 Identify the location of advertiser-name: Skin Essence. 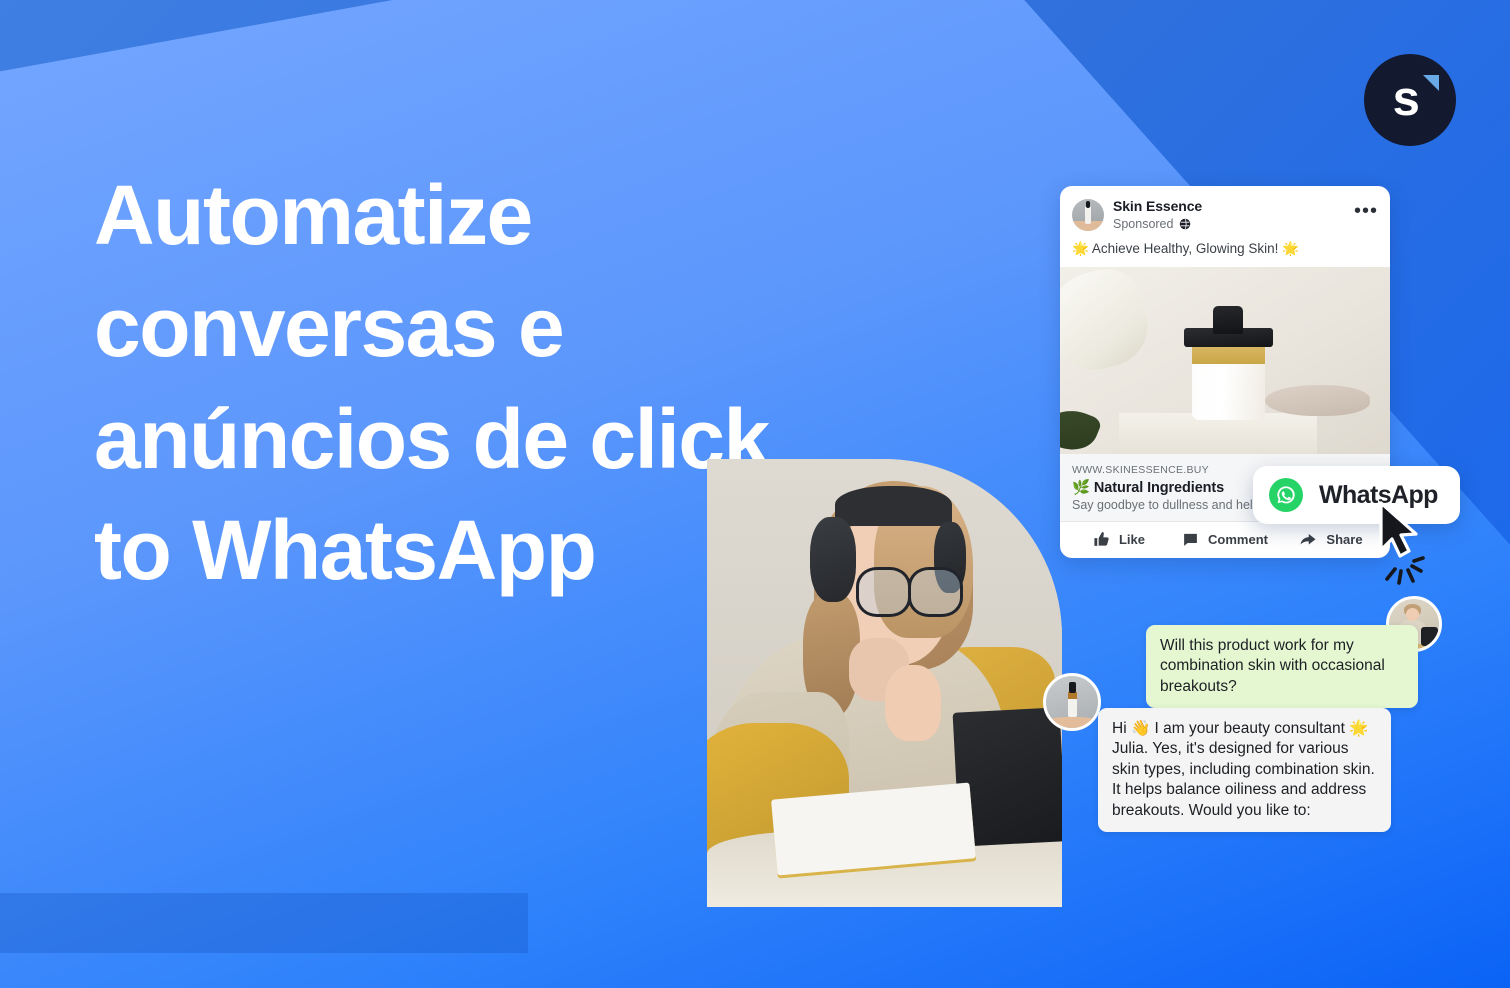
(1158, 206).